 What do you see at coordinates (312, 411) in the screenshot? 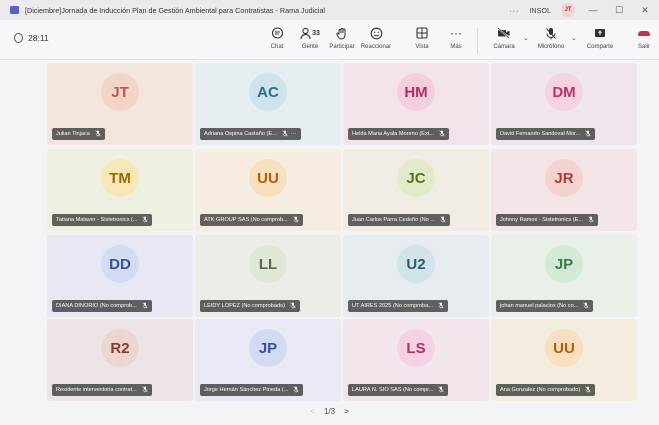
I see `previous-page-button: <` at bounding box center [312, 411].